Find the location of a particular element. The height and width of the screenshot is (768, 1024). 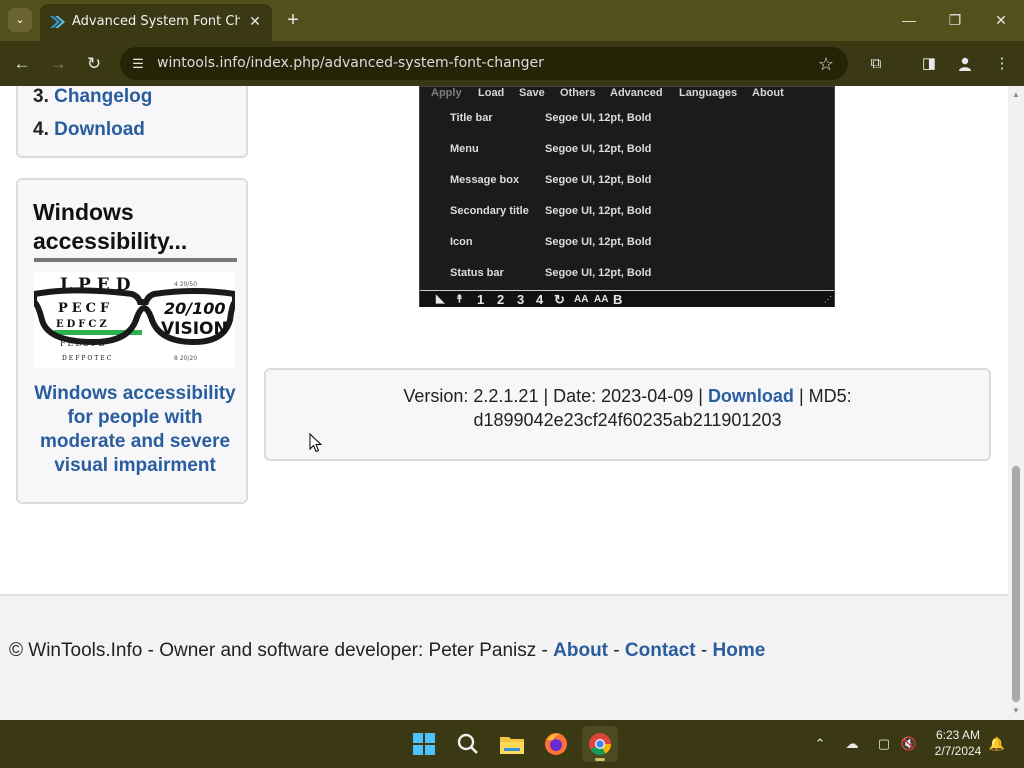

footer-about-link: About is located at coordinates (580, 650).